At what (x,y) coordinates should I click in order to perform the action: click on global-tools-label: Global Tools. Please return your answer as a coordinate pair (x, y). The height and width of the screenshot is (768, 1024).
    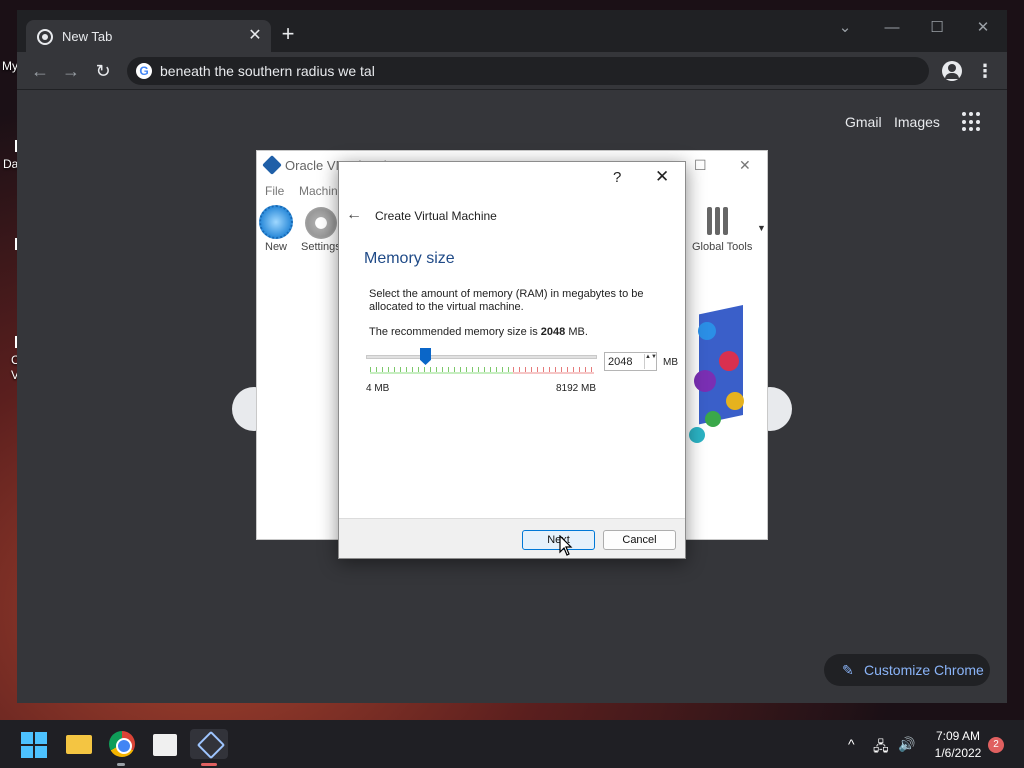
    Looking at the image, I should click on (722, 247).